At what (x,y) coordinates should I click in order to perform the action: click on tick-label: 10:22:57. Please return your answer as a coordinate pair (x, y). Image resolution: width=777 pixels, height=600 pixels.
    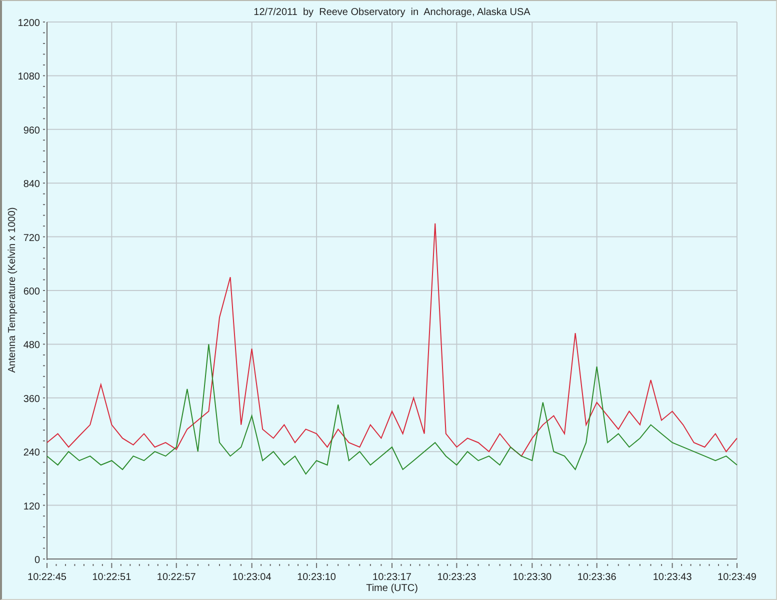
    Looking at the image, I should click on (176, 577).